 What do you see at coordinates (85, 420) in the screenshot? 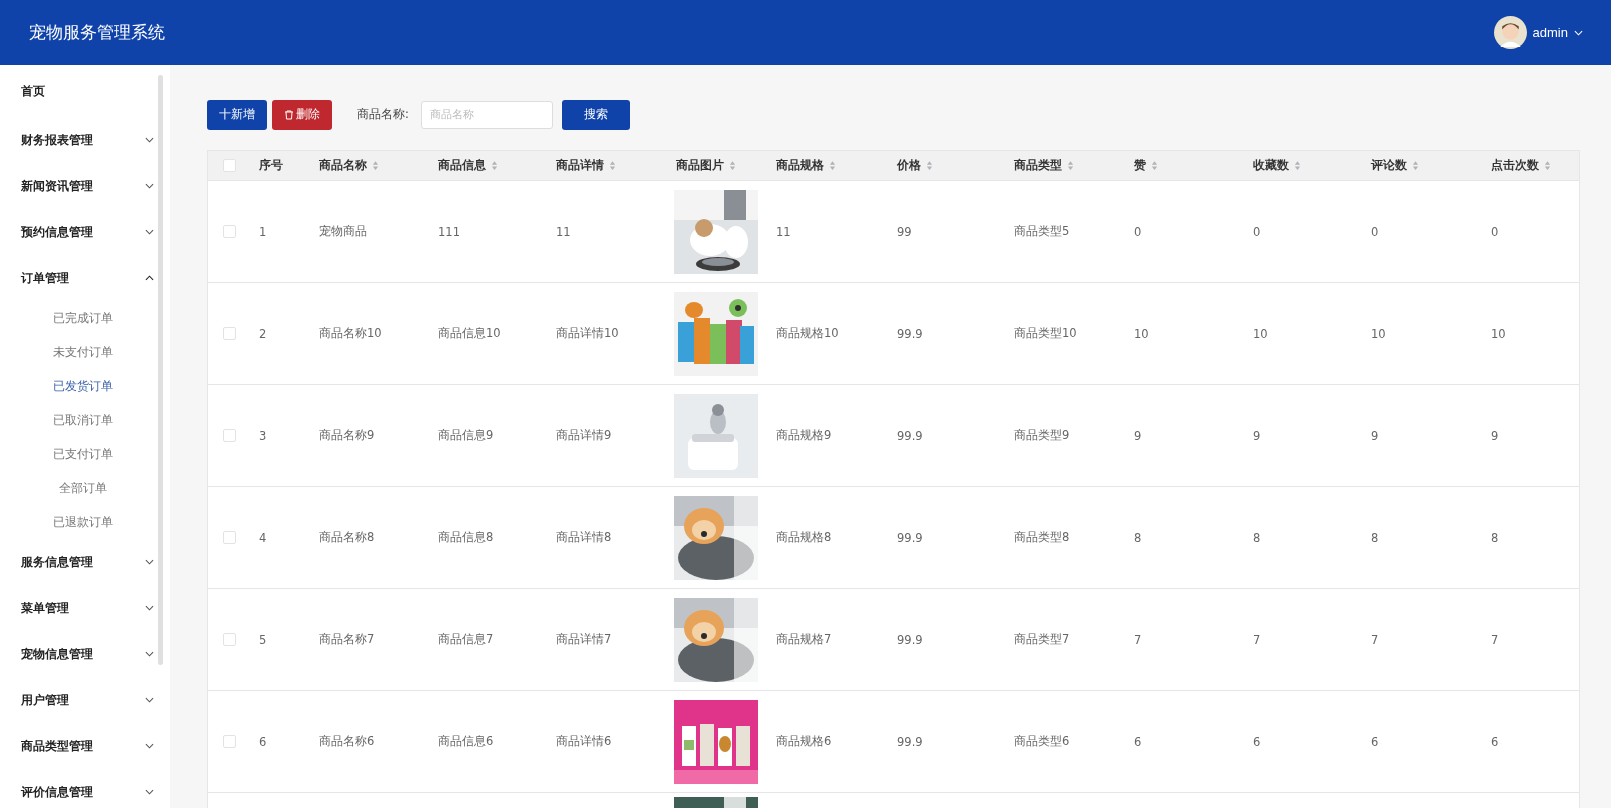
I see `submenu-item: 已取消订单` at bounding box center [85, 420].